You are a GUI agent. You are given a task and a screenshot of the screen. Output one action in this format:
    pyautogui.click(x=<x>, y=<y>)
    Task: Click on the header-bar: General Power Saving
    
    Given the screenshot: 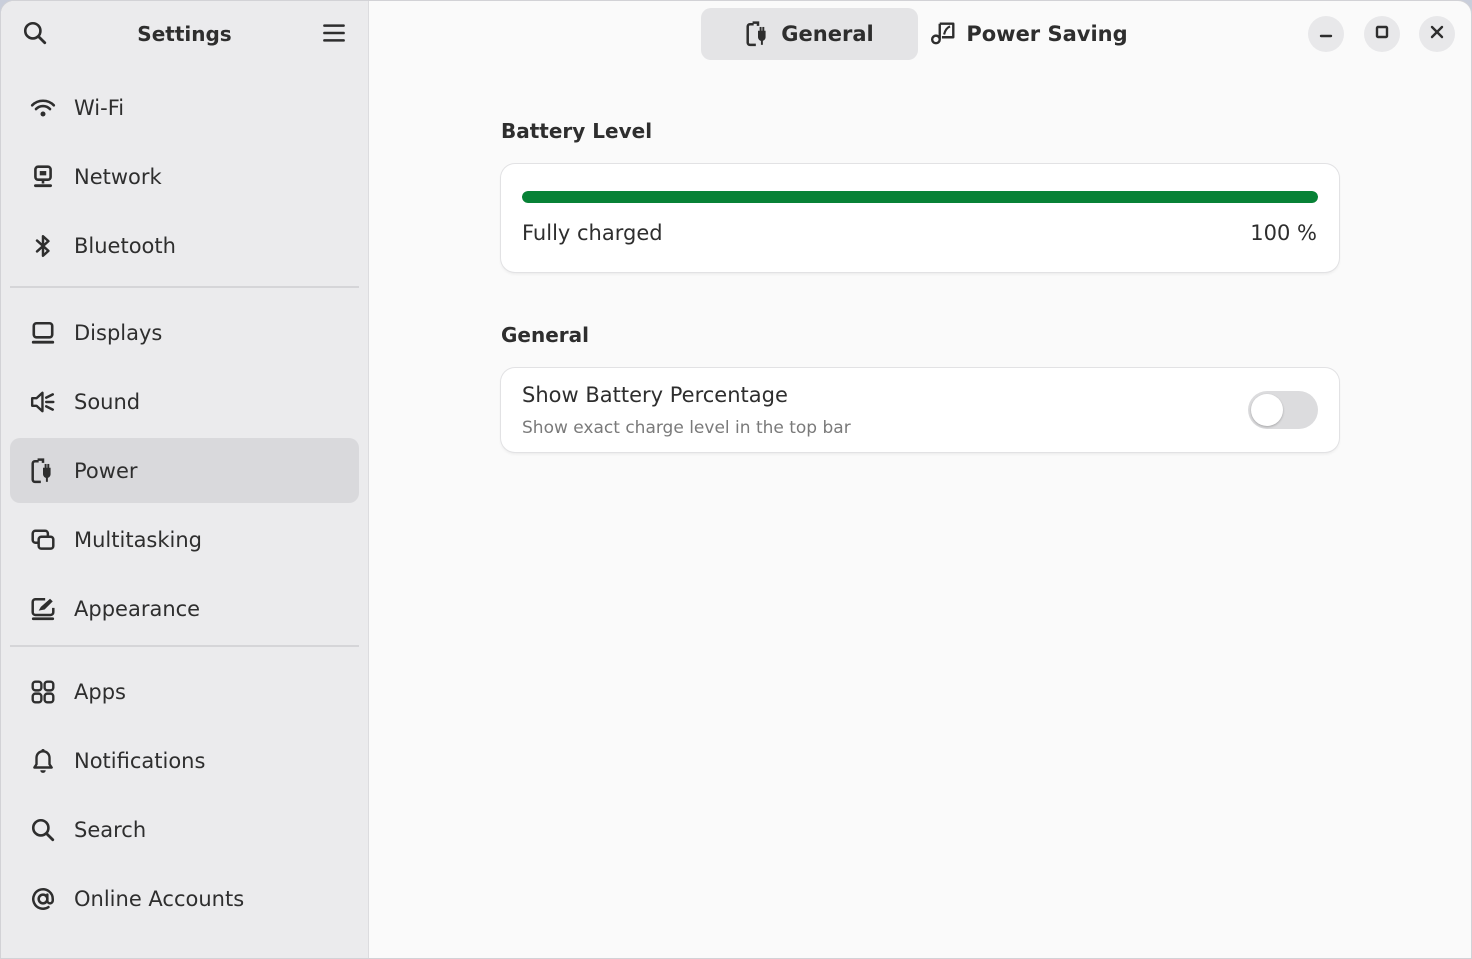 What is the action you would take?
    pyautogui.click(x=920, y=35)
    